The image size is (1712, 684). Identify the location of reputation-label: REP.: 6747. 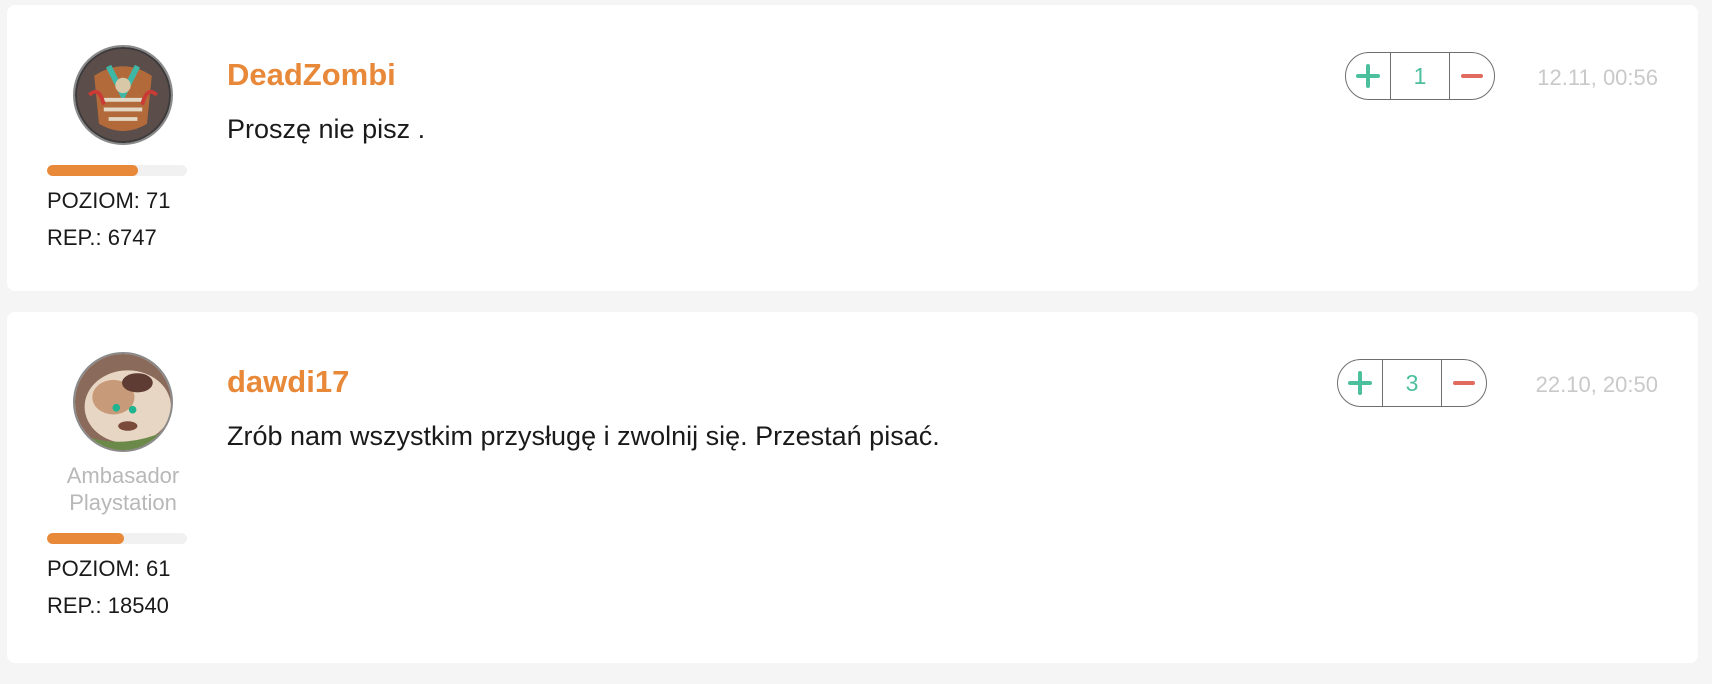
(102, 237).